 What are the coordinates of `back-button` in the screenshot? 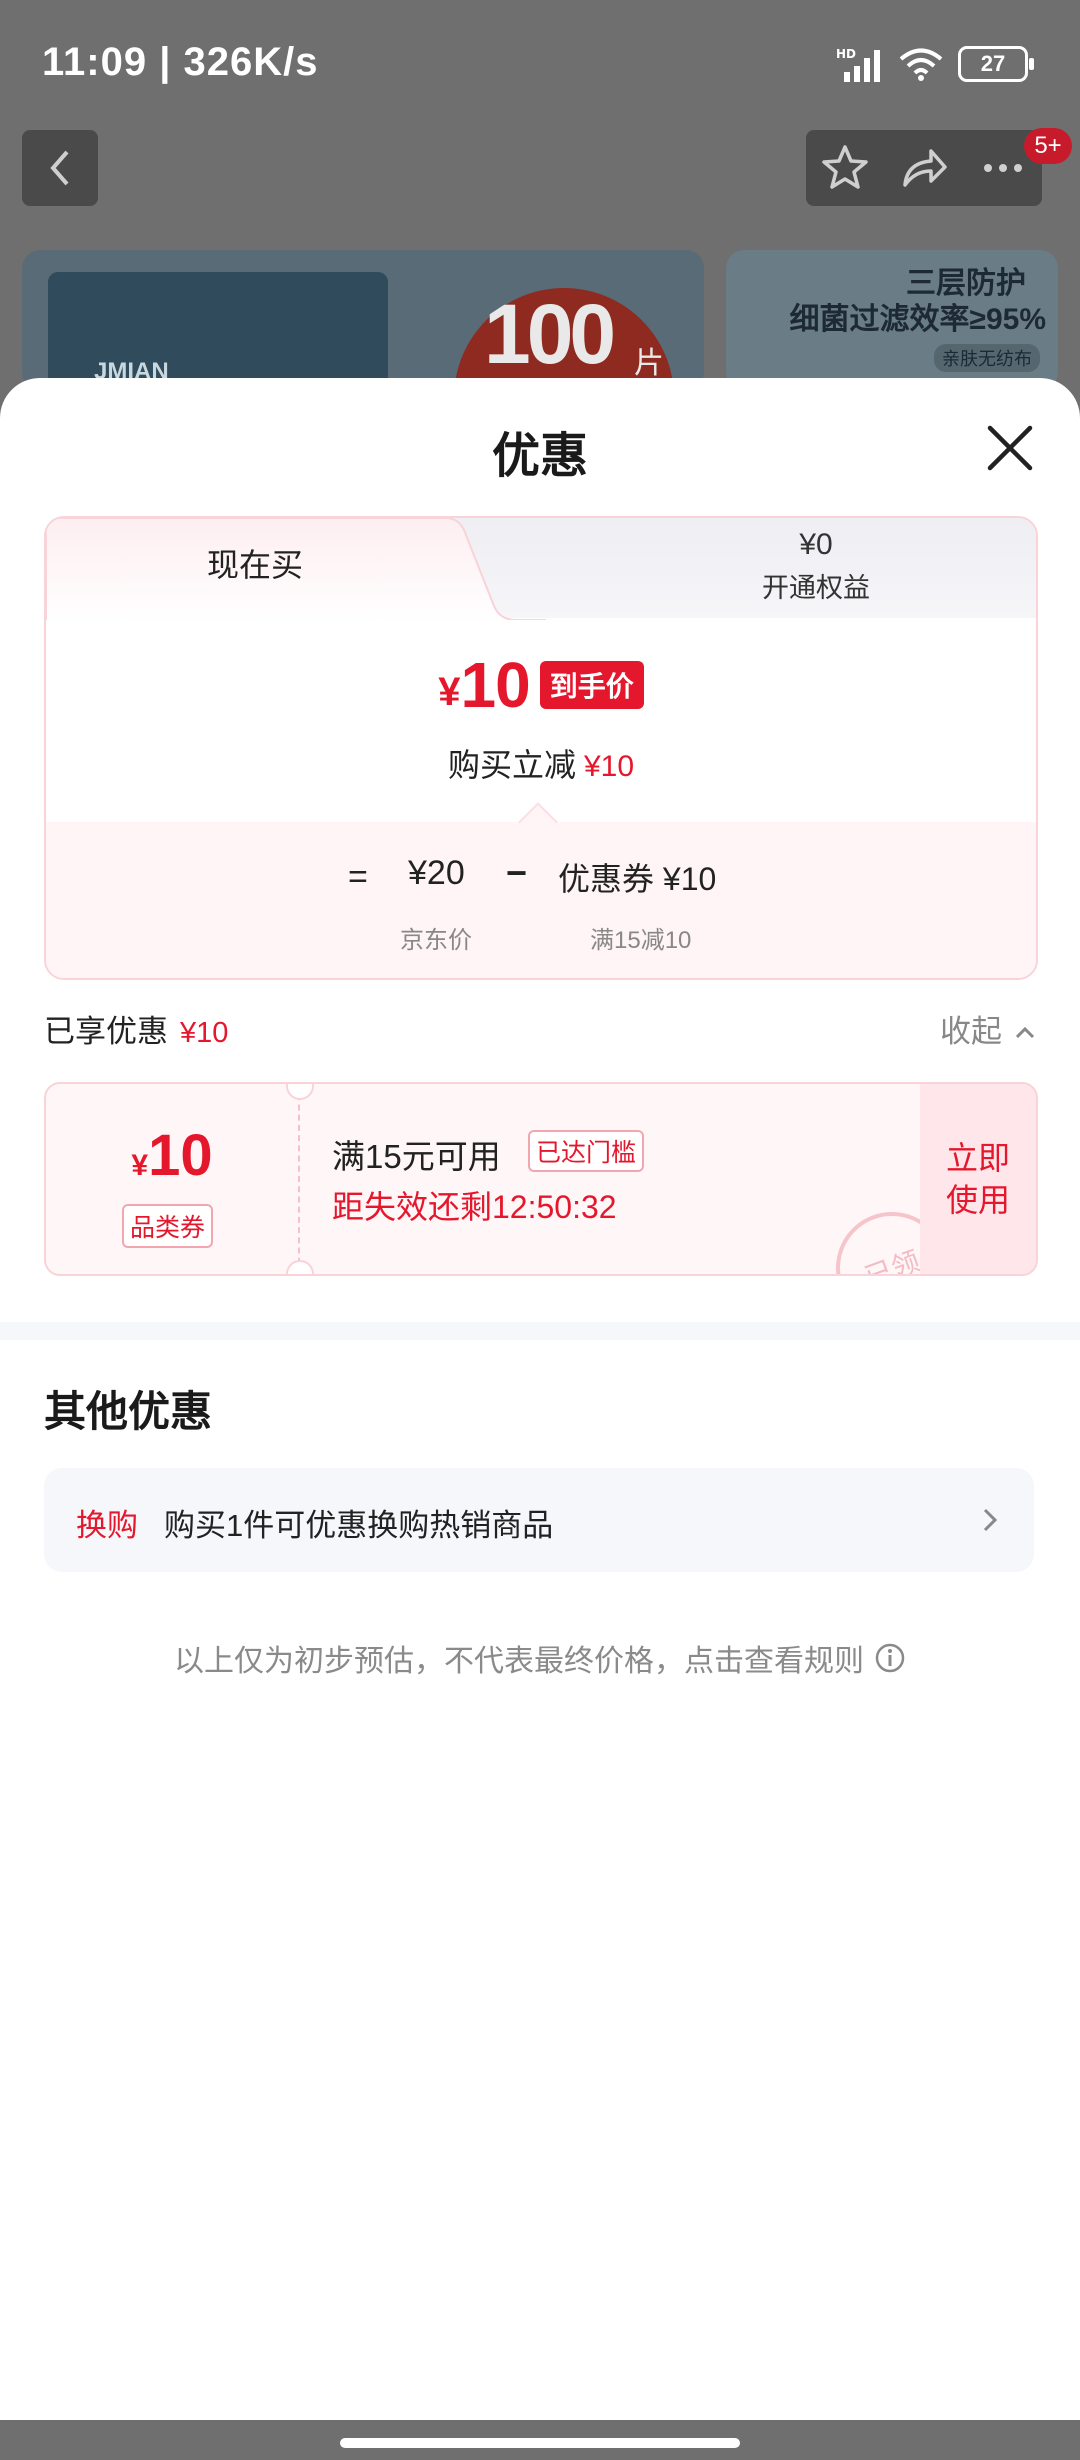 It's located at (60, 168).